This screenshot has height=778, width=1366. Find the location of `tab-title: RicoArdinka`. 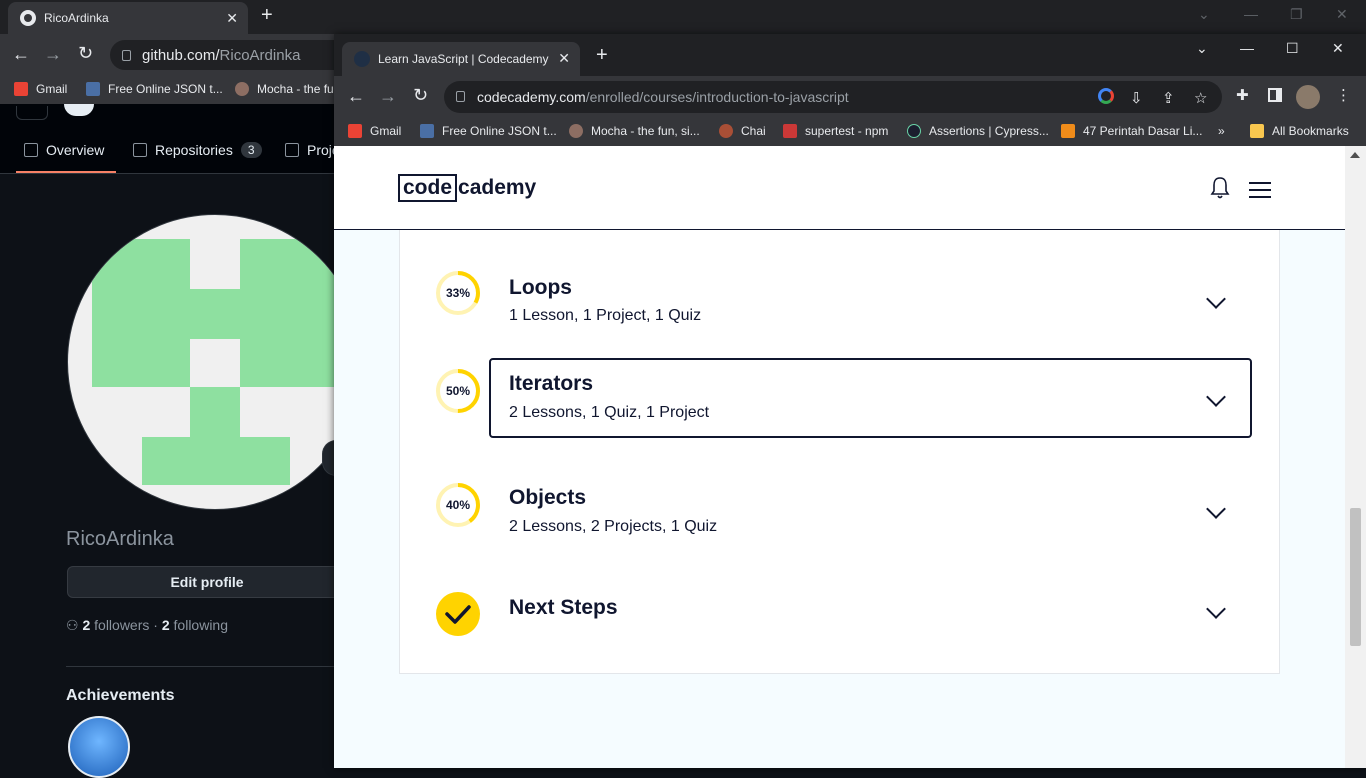

tab-title: RicoArdinka is located at coordinates (76, 18).